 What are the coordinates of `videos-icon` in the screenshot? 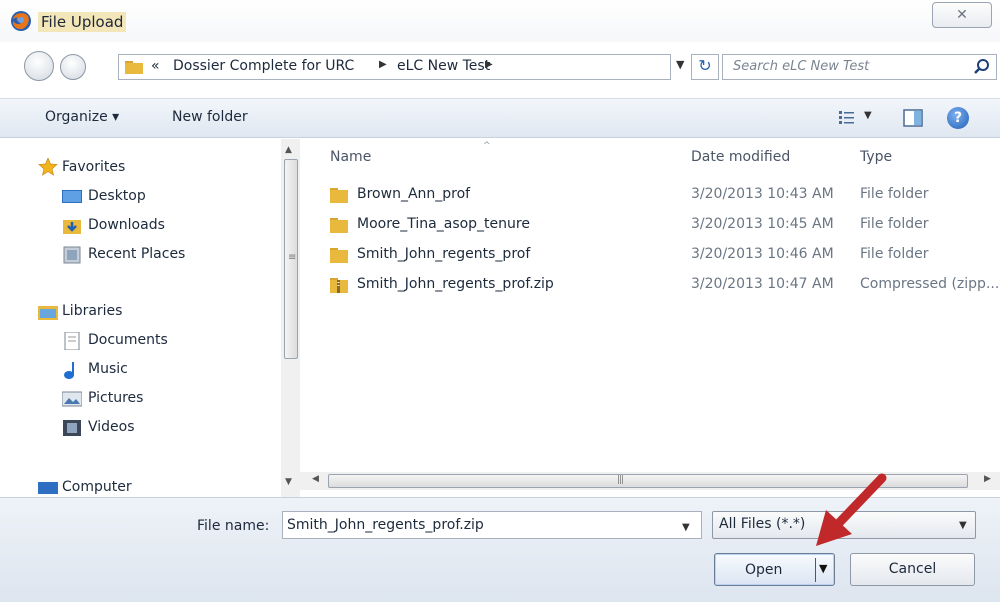 It's located at (72, 428).